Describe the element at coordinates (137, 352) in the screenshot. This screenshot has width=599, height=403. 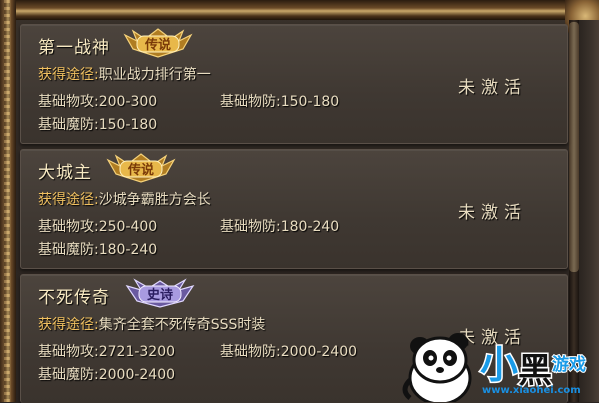
I see `attack-value: 2721-3200` at that location.